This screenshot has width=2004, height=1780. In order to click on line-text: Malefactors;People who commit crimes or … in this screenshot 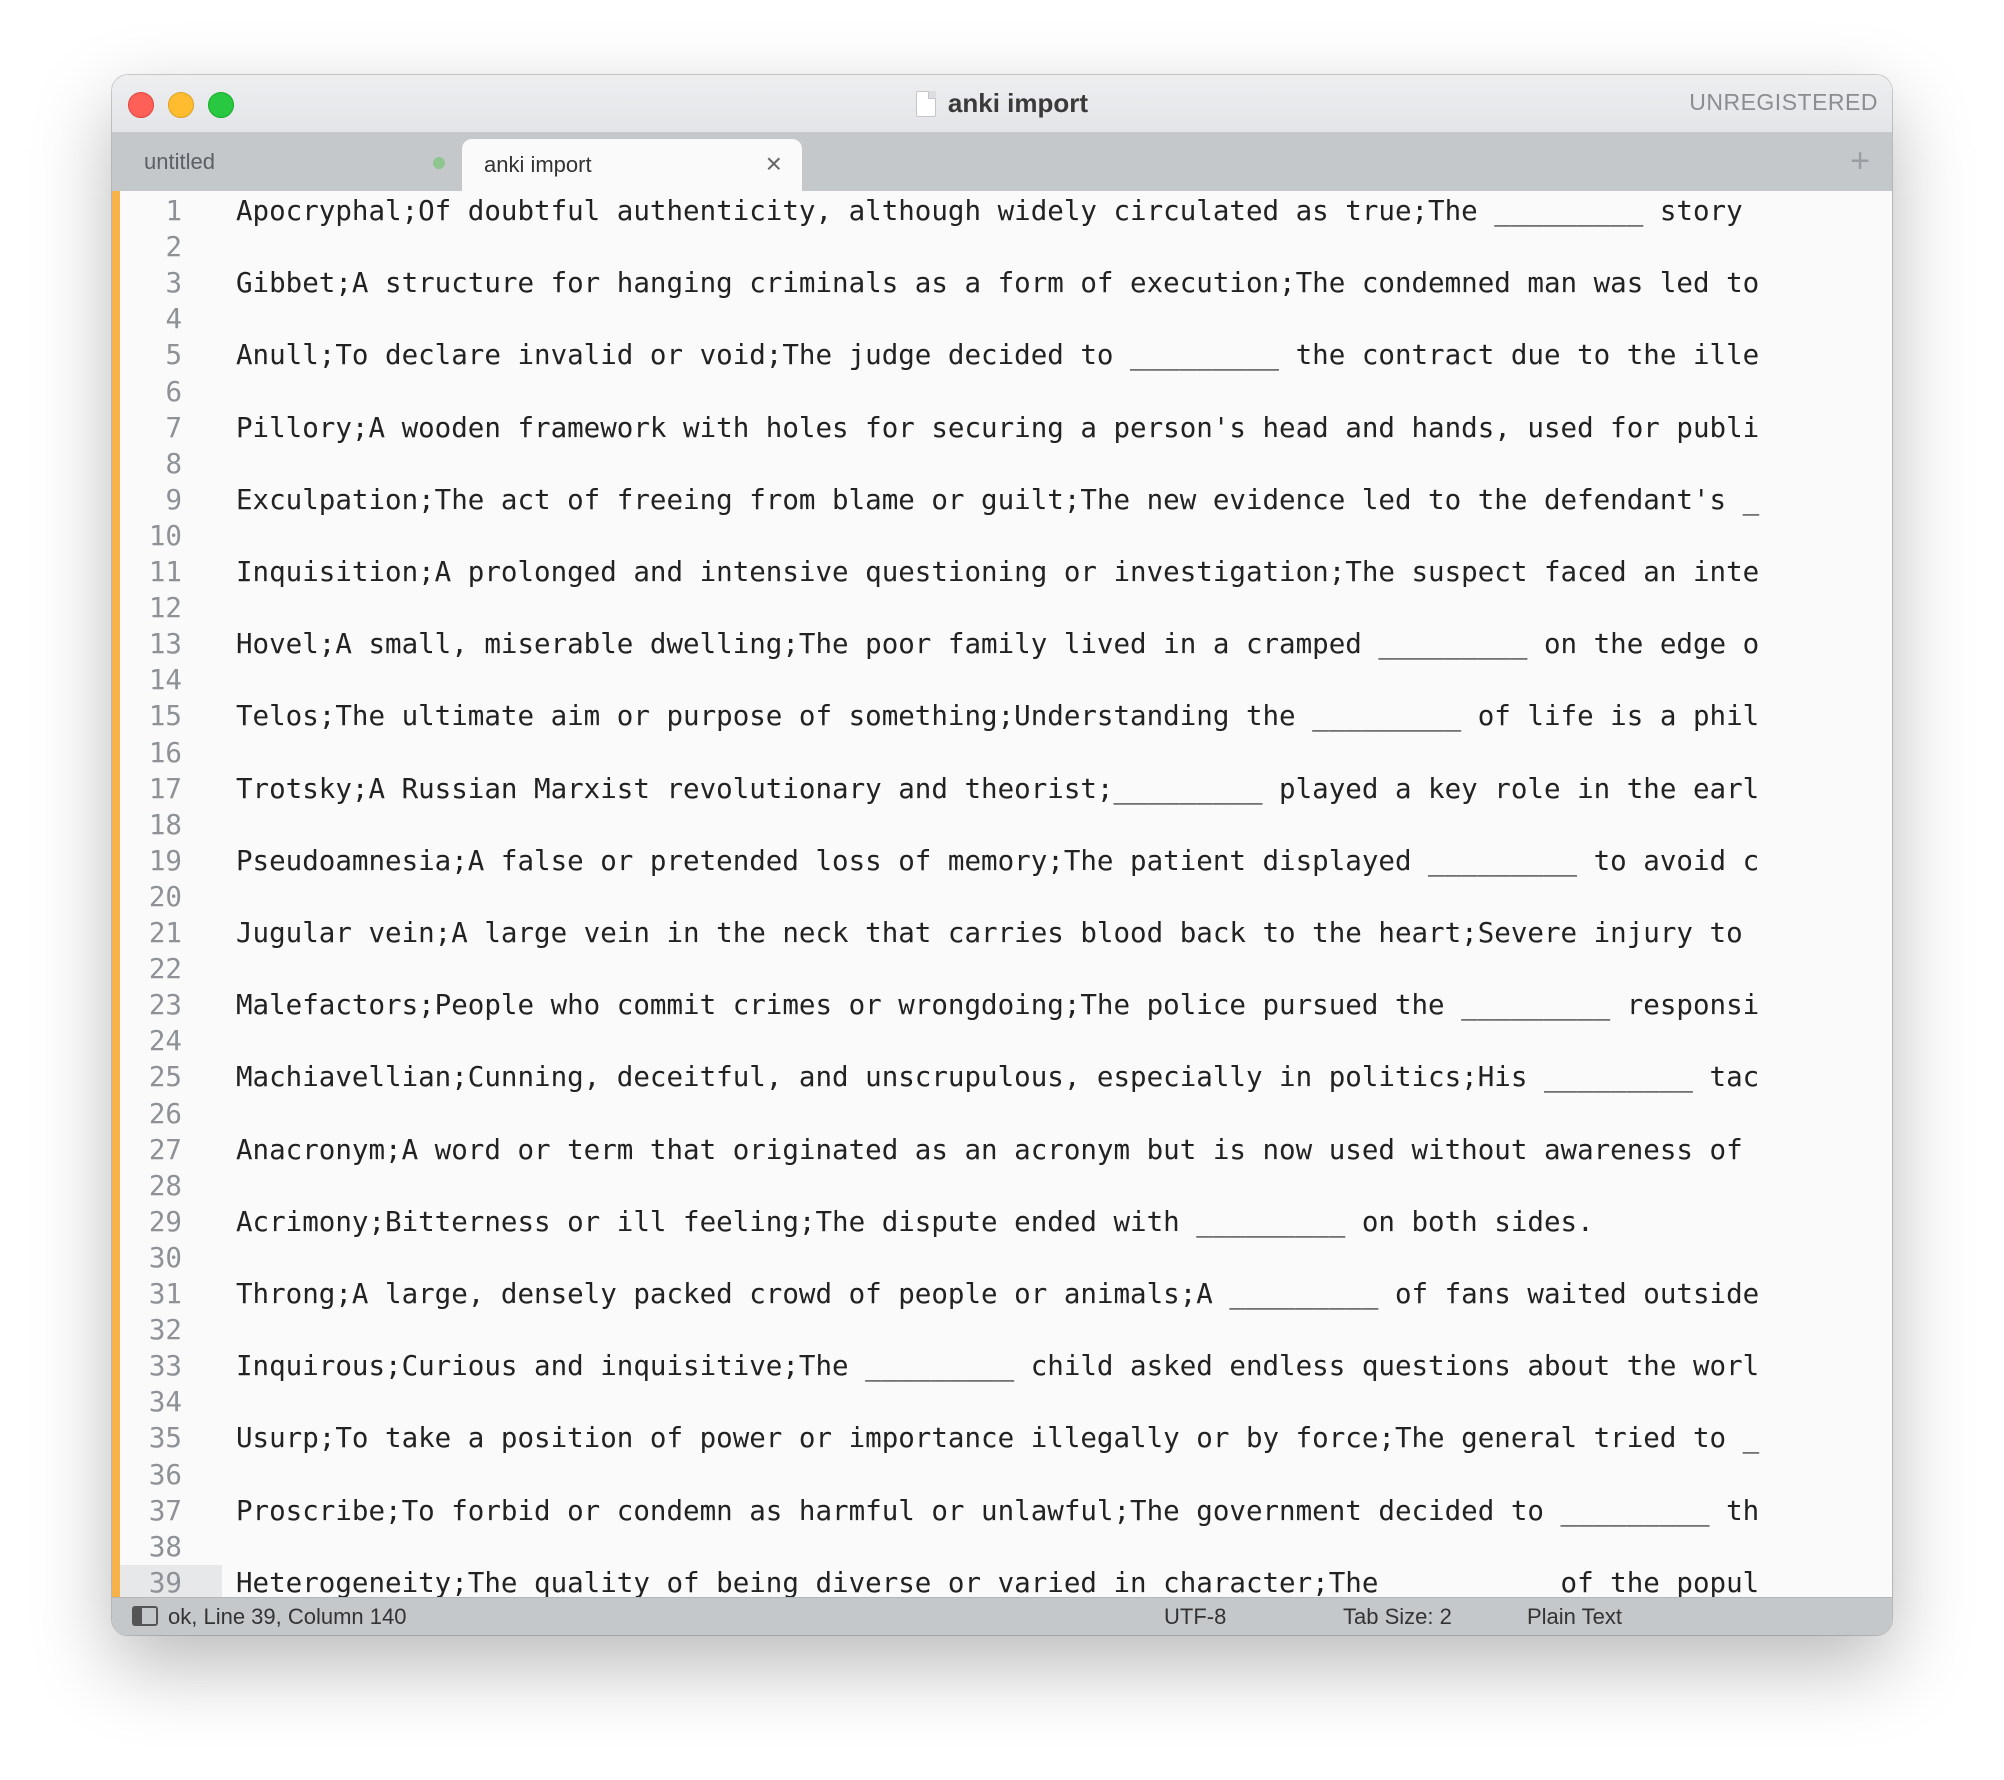, I will do `click(997, 1005)`.